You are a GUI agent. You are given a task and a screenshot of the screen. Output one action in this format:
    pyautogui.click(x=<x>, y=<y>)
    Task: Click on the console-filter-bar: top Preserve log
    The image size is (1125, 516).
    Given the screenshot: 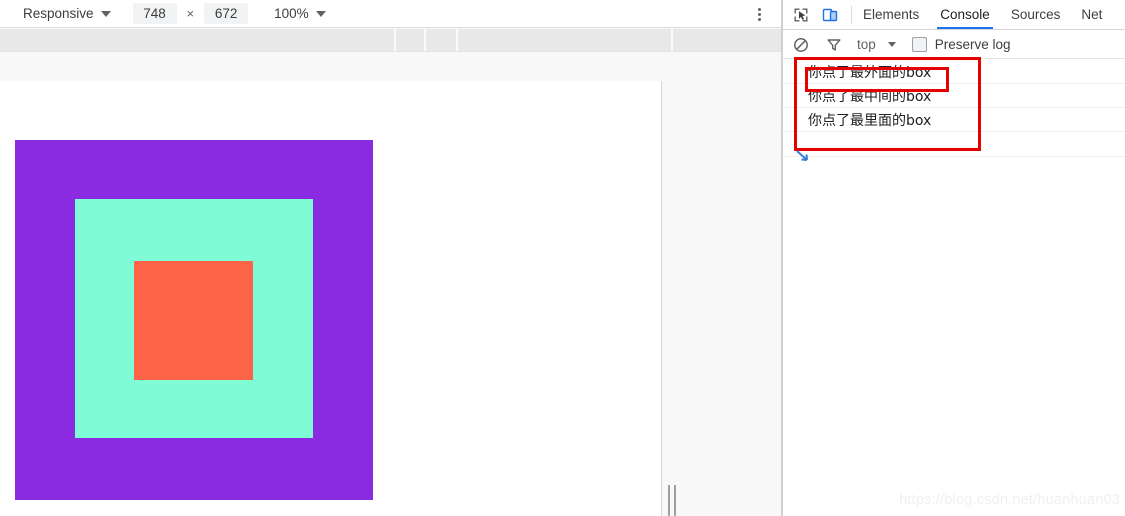 What is the action you would take?
    pyautogui.click(x=954, y=45)
    